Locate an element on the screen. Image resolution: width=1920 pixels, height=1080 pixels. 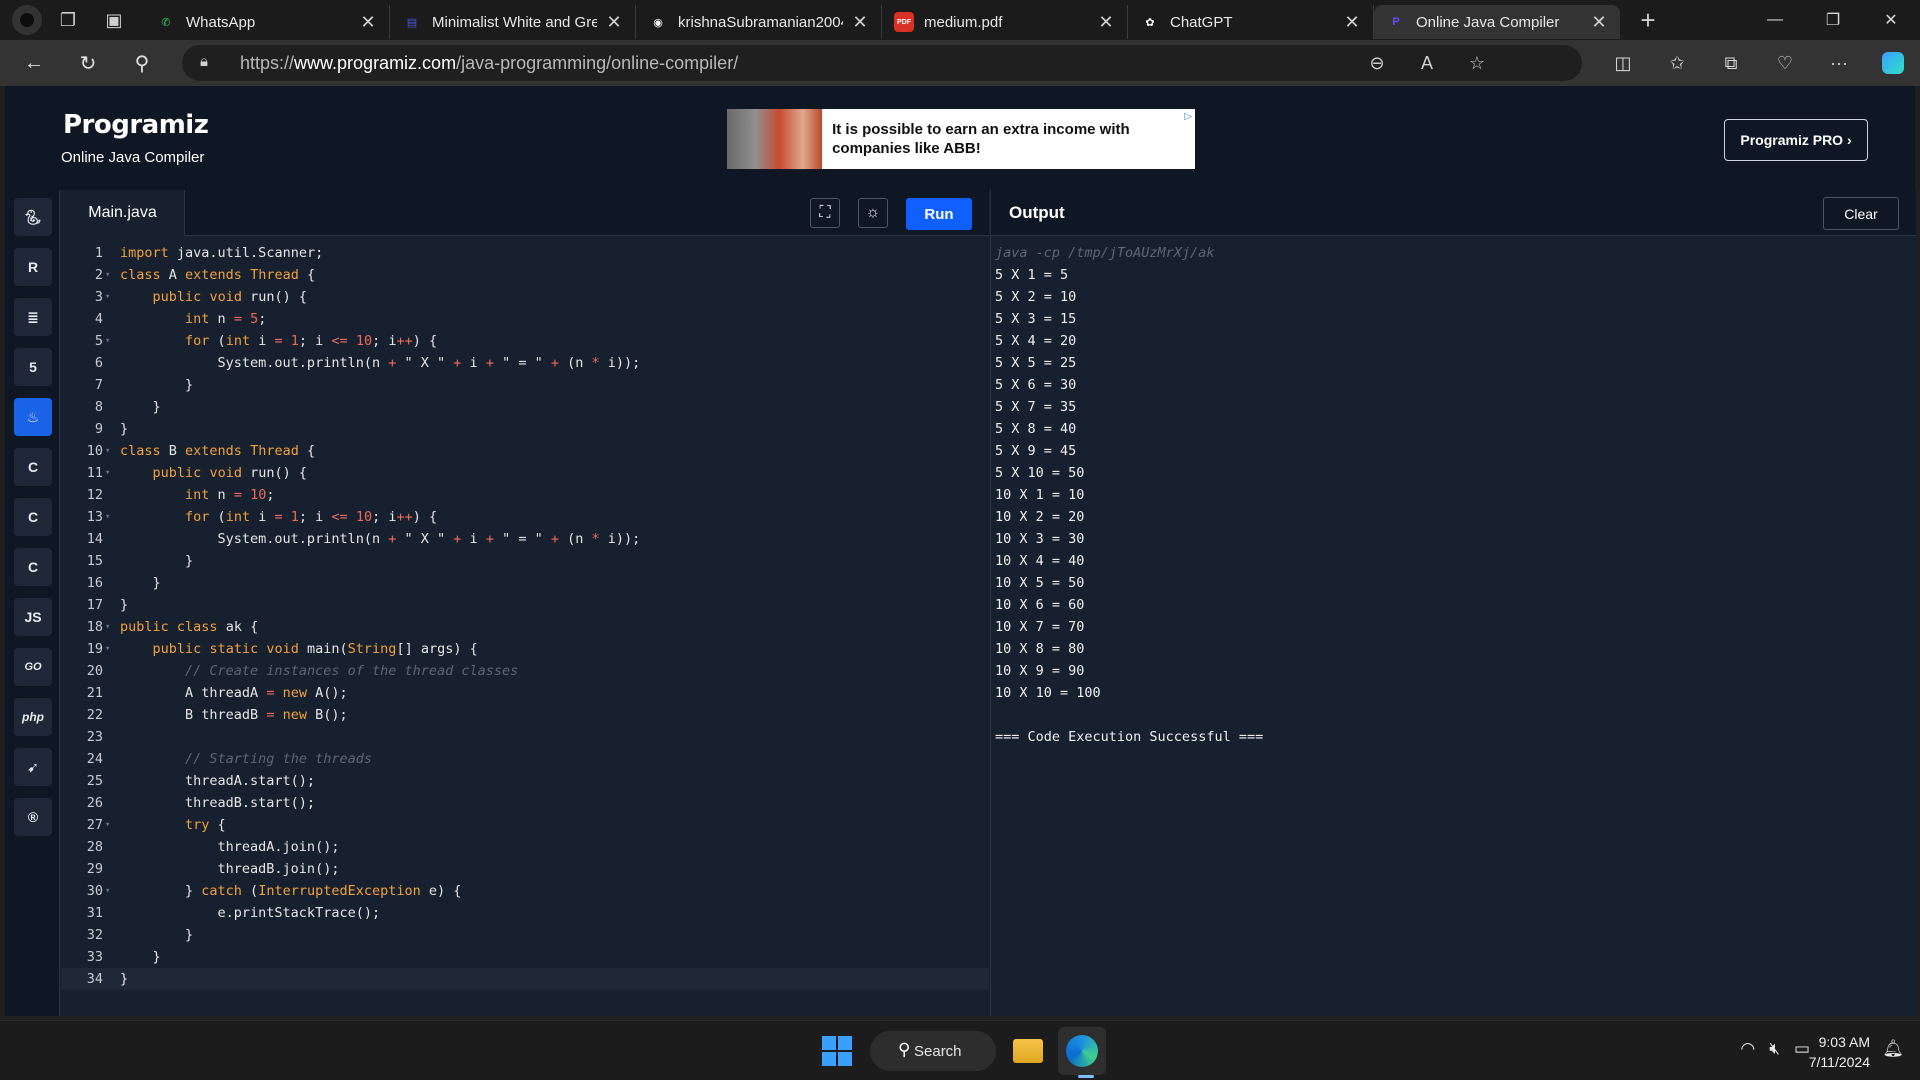
ad-choices-icon: ▷ is located at coordinates (1188, 116).